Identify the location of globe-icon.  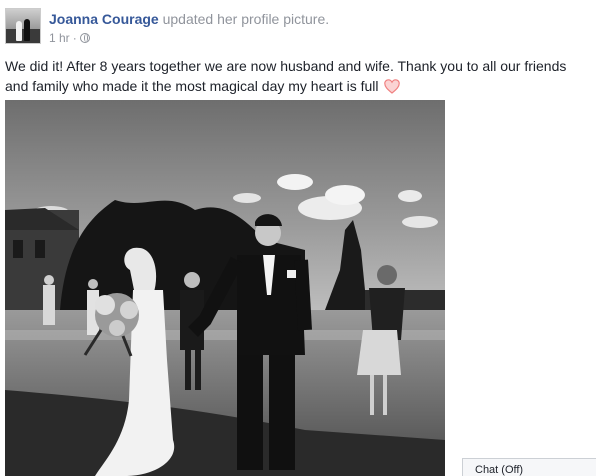
(84, 38).